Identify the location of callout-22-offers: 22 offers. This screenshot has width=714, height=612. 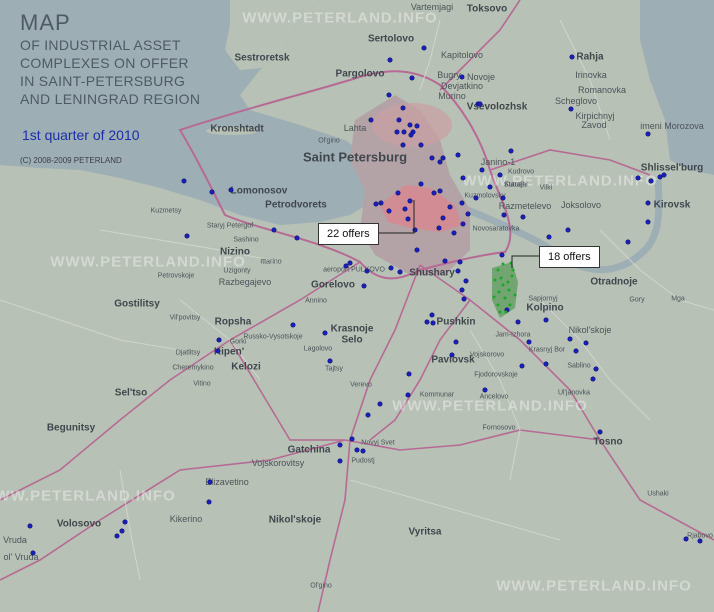
(348, 234).